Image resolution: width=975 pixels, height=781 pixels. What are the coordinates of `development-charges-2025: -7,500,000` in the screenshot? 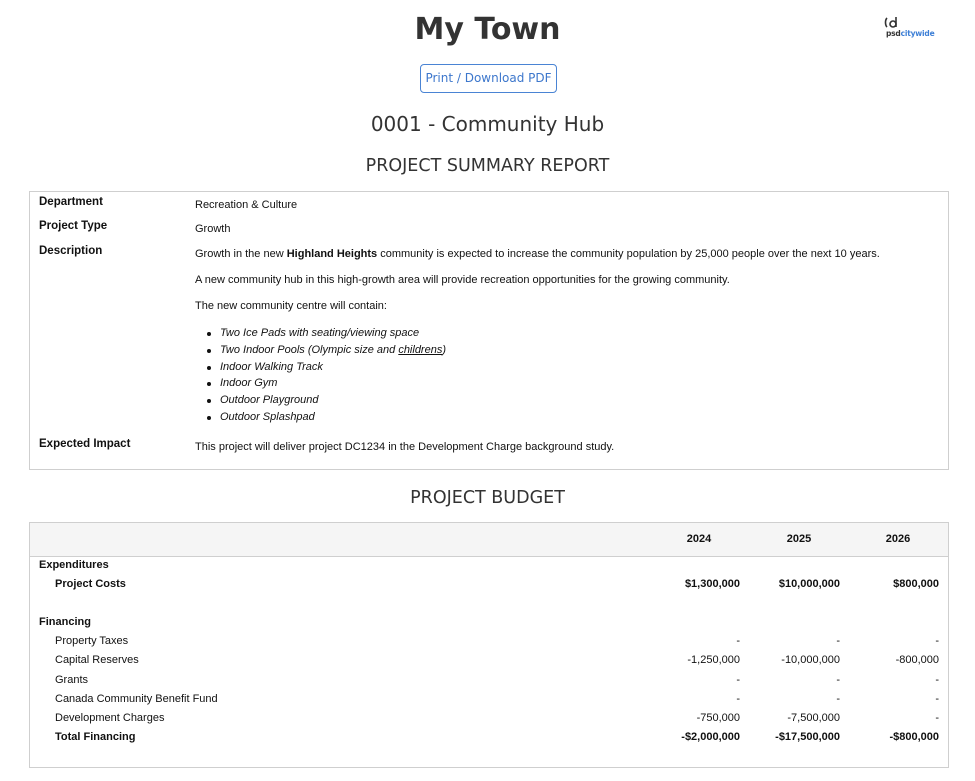 It's located at (813, 718).